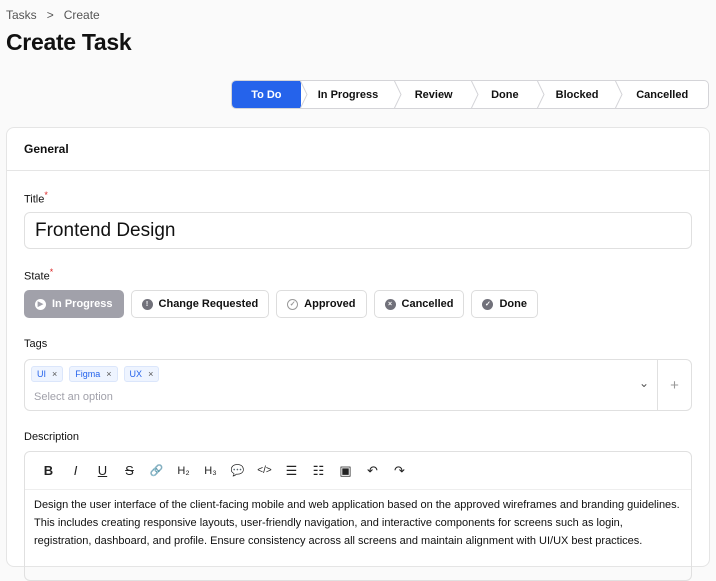  What do you see at coordinates (358, 149) in the screenshot?
I see `section-title: General` at bounding box center [358, 149].